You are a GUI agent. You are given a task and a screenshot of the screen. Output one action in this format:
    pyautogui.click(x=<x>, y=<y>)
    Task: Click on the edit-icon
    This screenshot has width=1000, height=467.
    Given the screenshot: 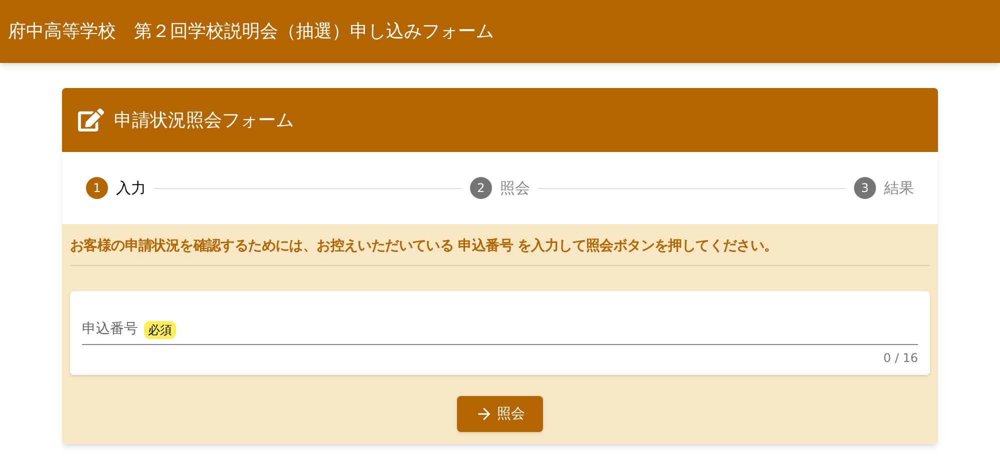 What is the action you would take?
    pyautogui.click(x=91, y=120)
    